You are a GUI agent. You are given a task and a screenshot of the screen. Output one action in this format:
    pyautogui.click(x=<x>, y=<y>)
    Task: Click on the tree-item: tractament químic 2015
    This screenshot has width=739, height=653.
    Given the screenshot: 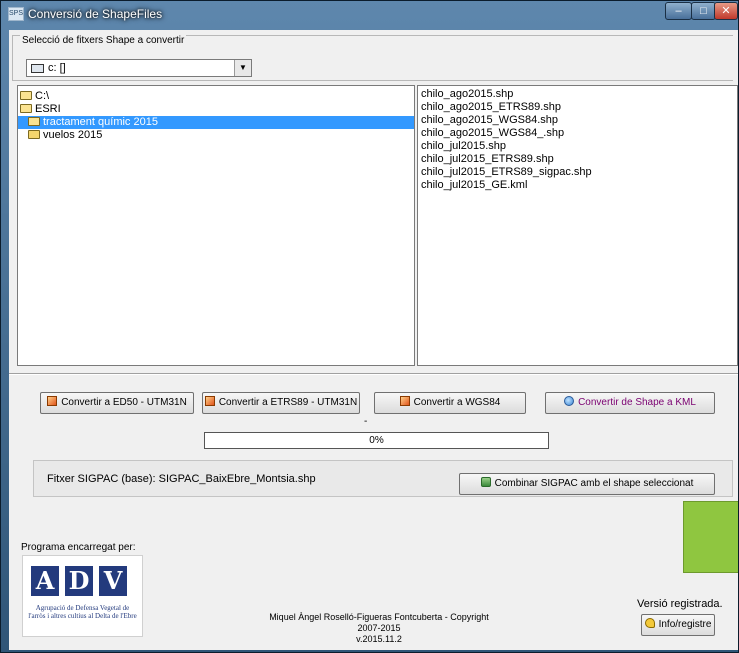 What is the action you would take?
    pyautogui.click(x=216, y=122)
    